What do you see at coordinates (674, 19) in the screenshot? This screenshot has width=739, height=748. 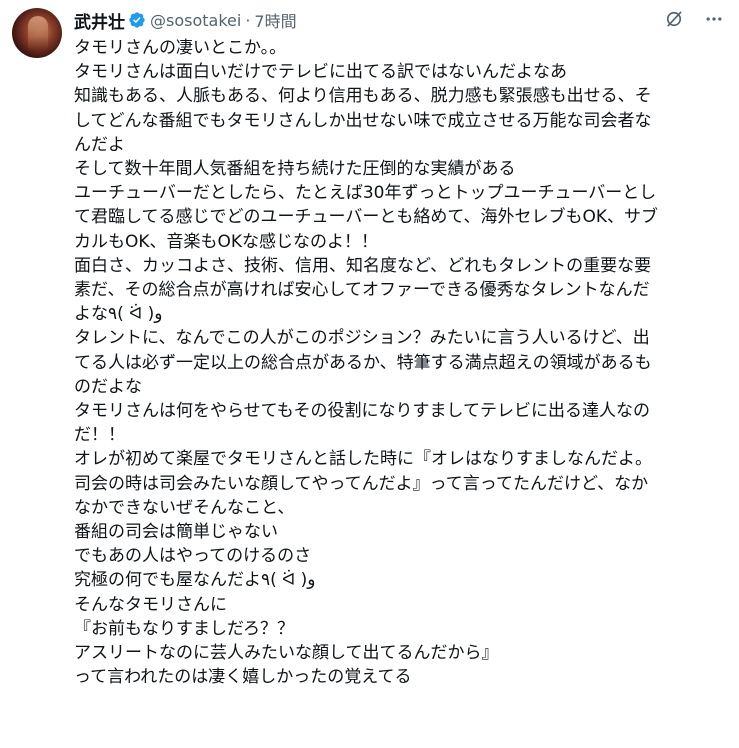 I see `grok-icon` at bounding box center [674, 19].